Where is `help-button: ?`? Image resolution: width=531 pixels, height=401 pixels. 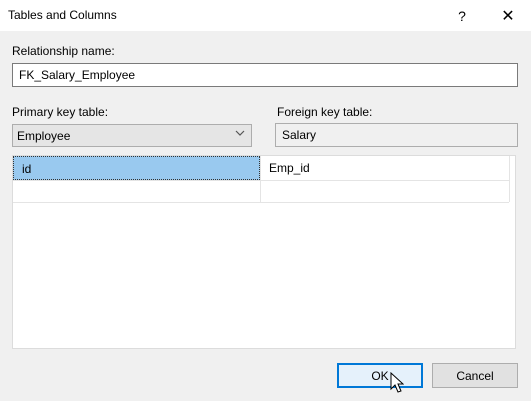
help-button: ? is located at coordinates (462, 15).